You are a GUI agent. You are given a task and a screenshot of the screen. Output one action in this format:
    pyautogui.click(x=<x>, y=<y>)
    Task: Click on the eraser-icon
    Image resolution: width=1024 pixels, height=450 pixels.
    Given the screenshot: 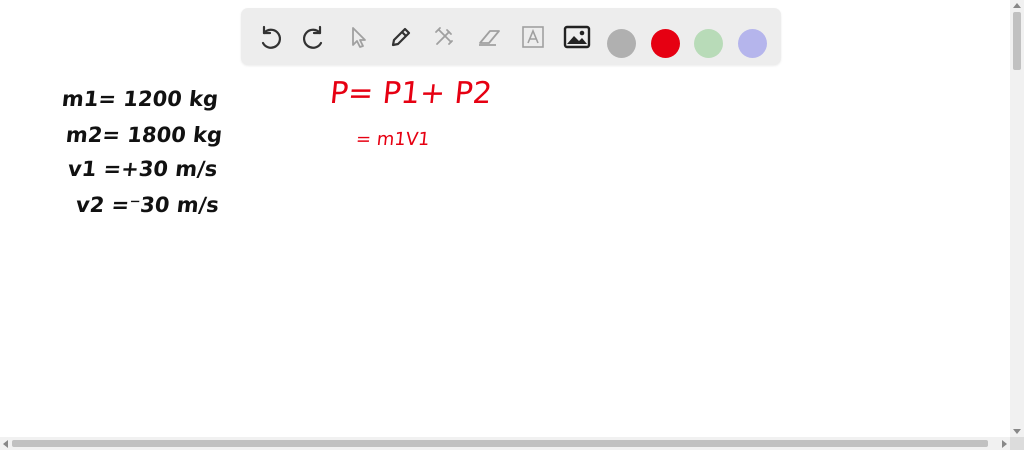 What is the action you would take?
    pyautogui.click(x=489, y=37)
    